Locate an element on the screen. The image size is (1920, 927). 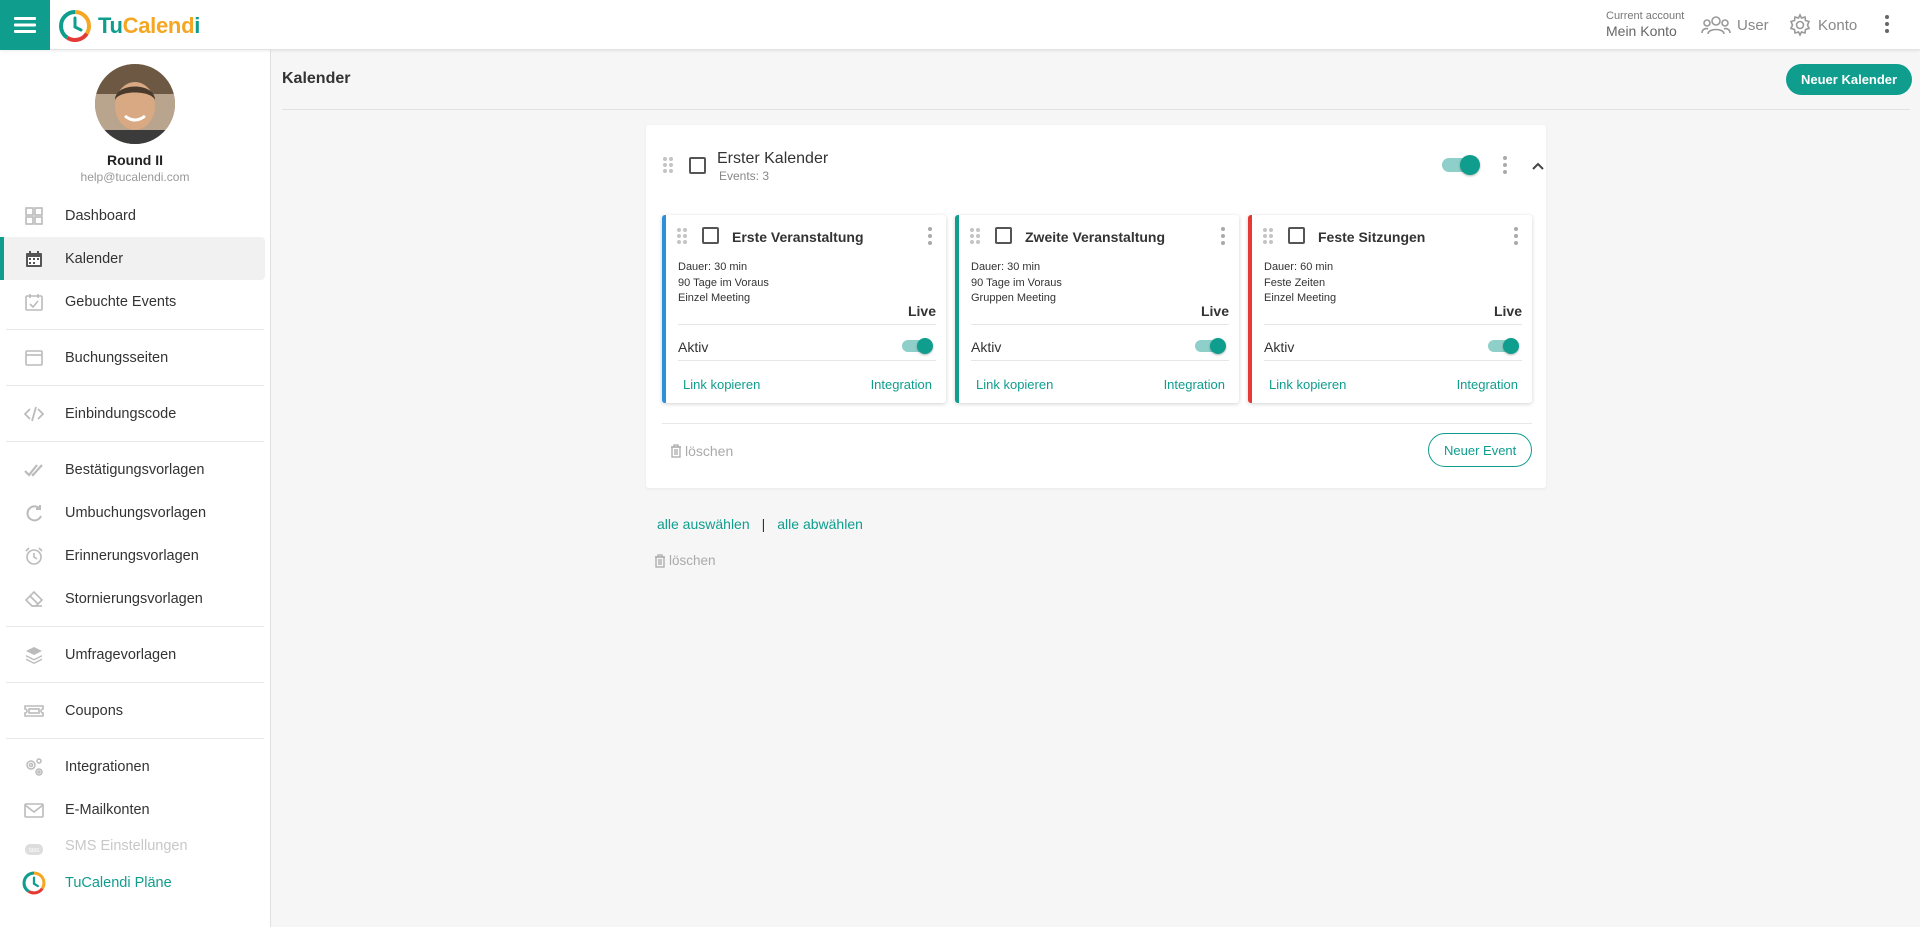
calendar-events-count: Events: 3 is located at coordinates (744, 176).